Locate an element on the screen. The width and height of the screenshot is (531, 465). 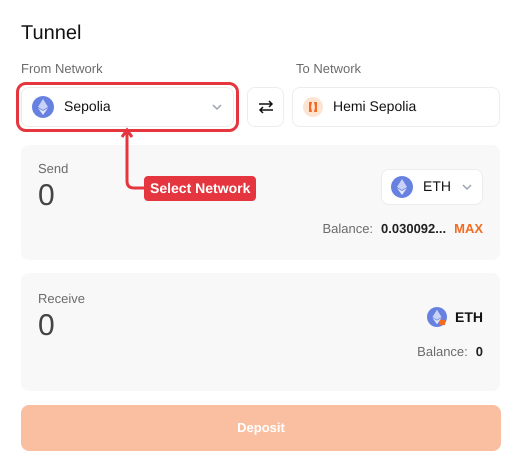
receive-label: Receive is located at coordinates (62, 299).